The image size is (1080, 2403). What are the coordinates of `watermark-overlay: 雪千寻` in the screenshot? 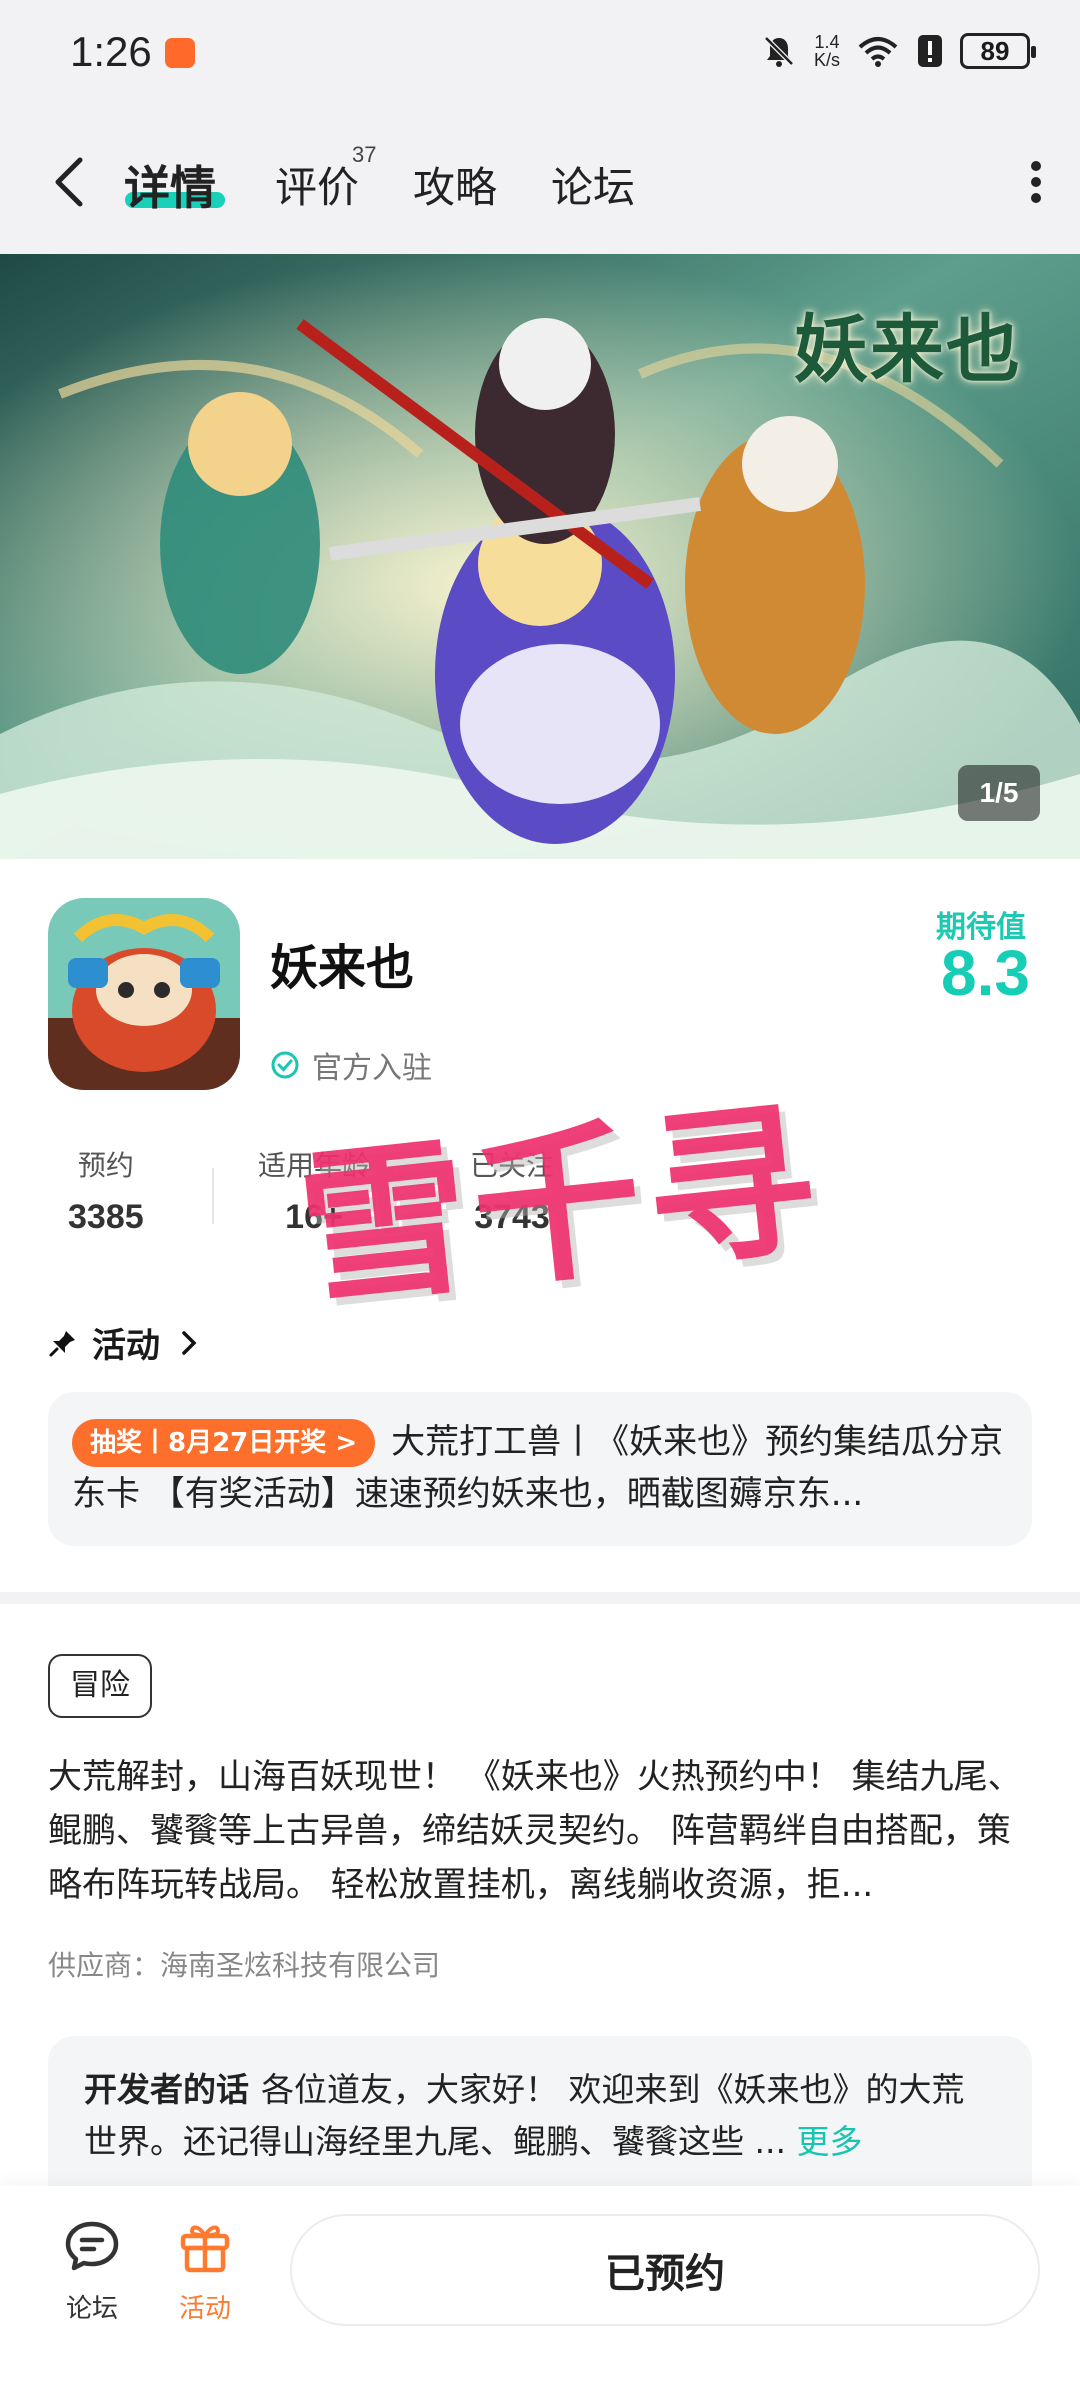 It's located at (560, 1206).